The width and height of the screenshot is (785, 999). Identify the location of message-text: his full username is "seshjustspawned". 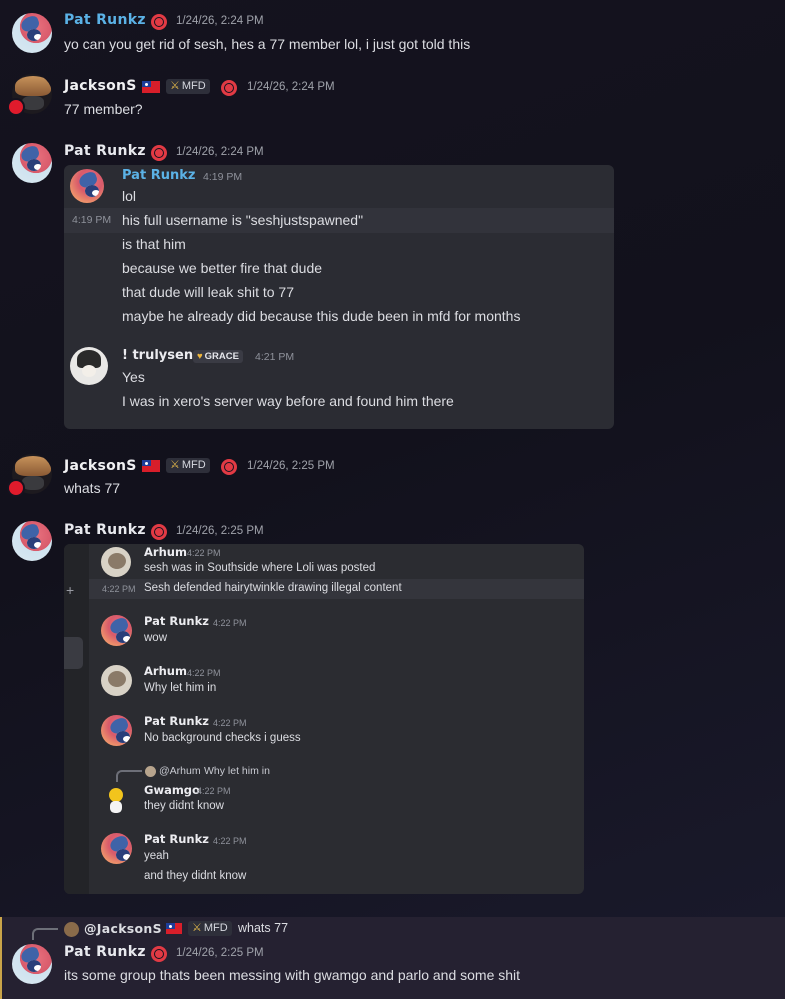
(243, 220).